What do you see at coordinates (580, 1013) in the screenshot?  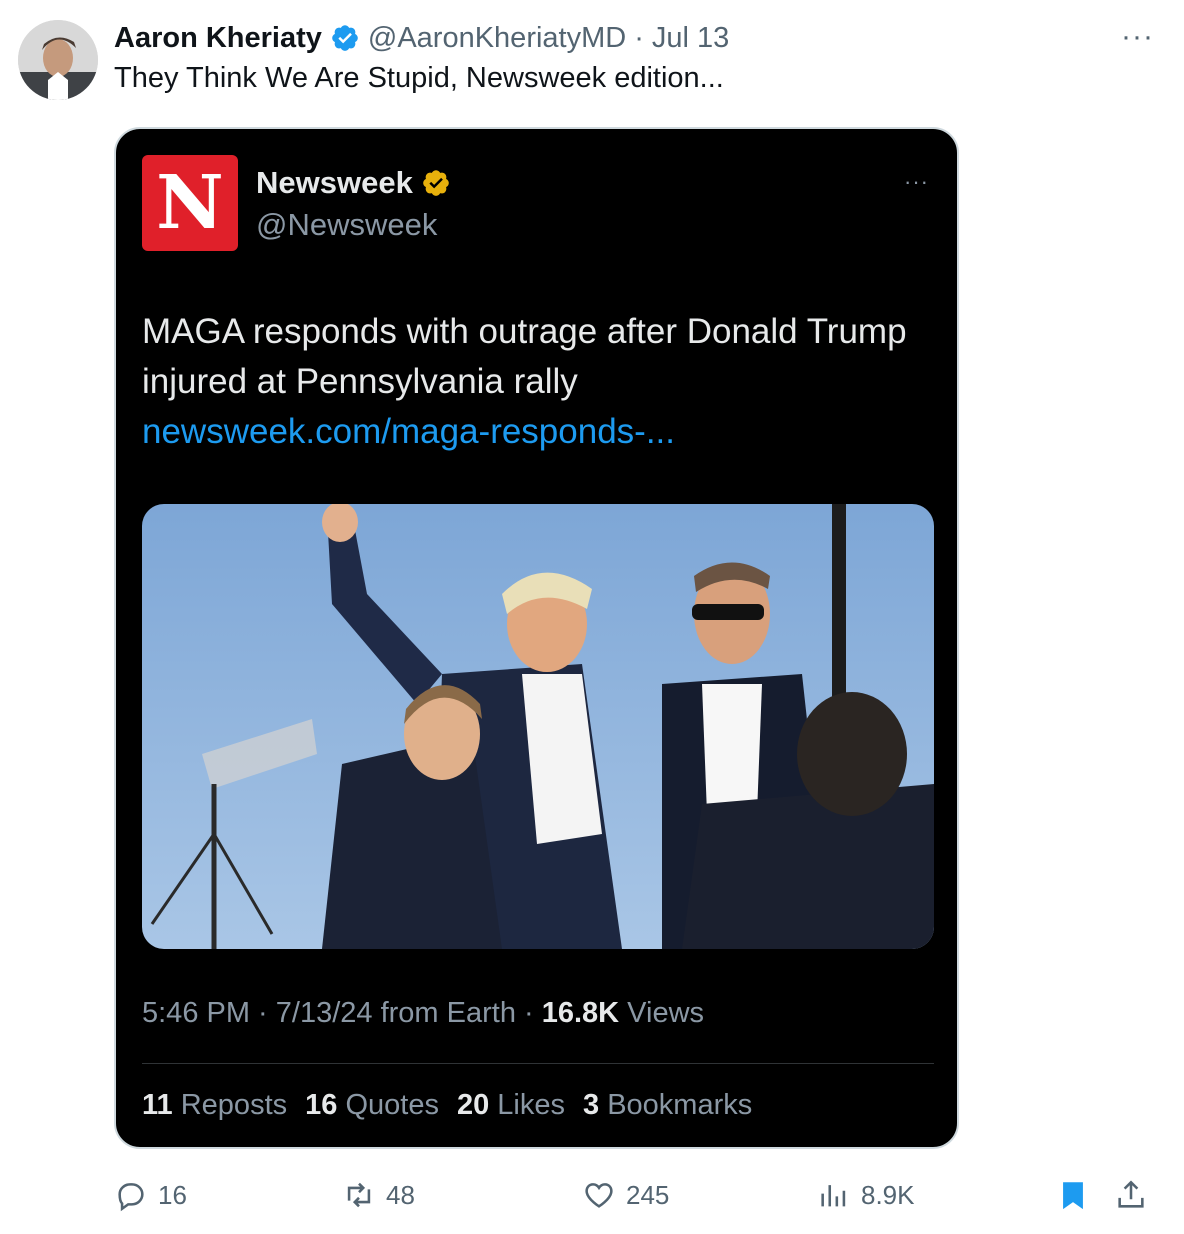 I see `embedded-views-count: 16.8K` at bounding box center [580, 1013].